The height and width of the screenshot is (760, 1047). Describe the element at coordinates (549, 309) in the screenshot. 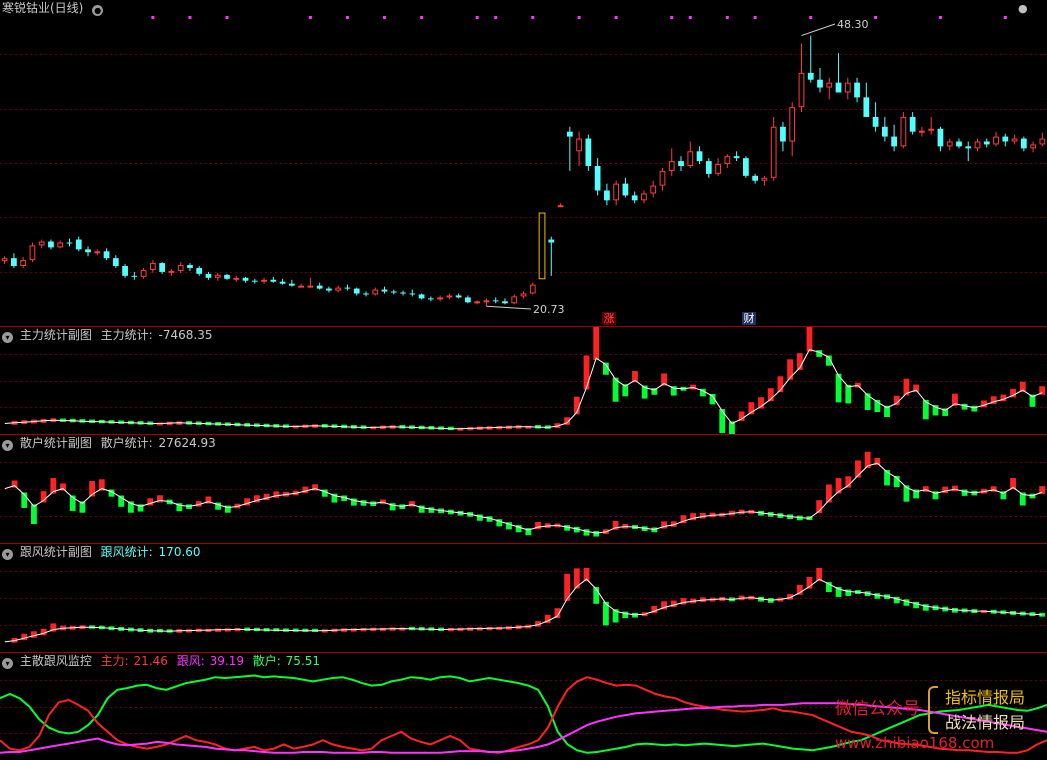

I see `low-price-label: 20.73` at that location.